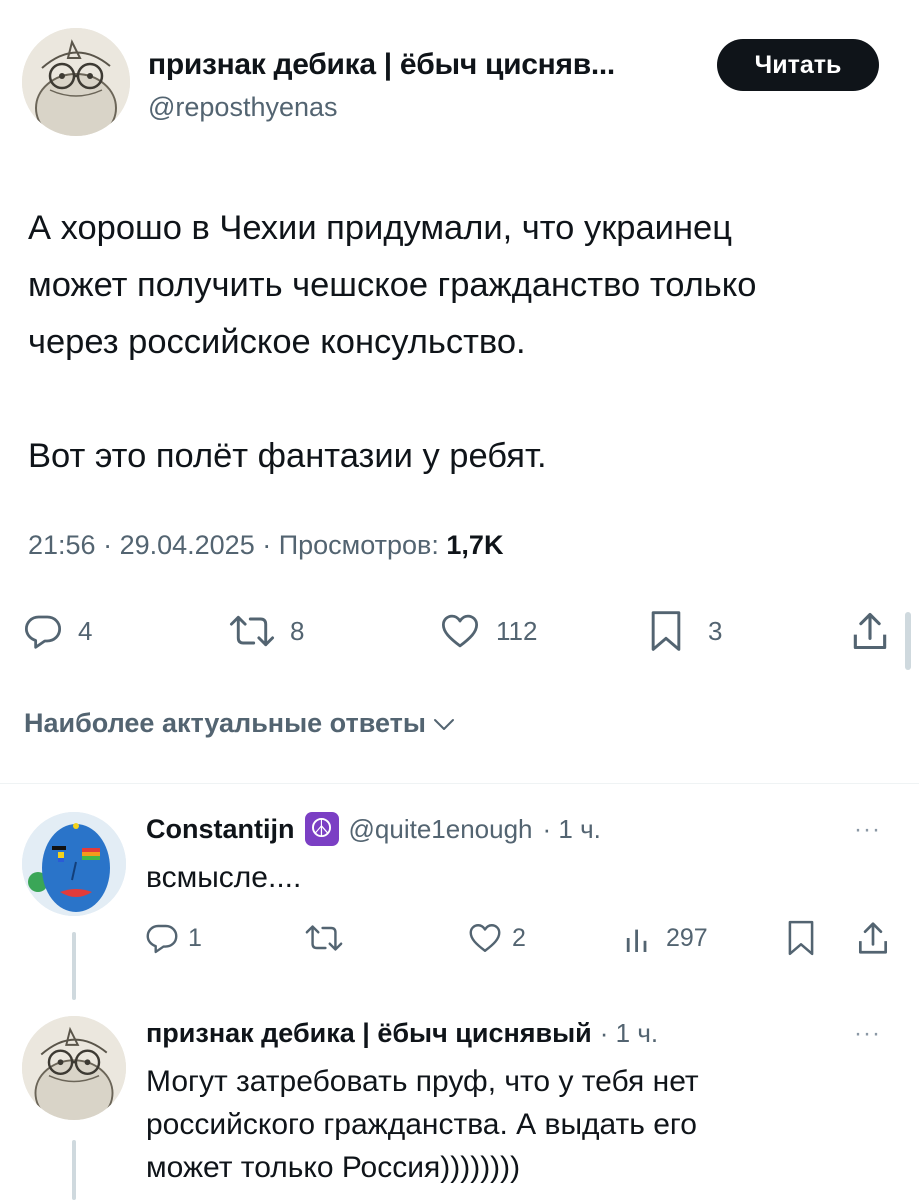 The image size is (919, 1200). I want to click on repost-button: 8, so click(266, 631).